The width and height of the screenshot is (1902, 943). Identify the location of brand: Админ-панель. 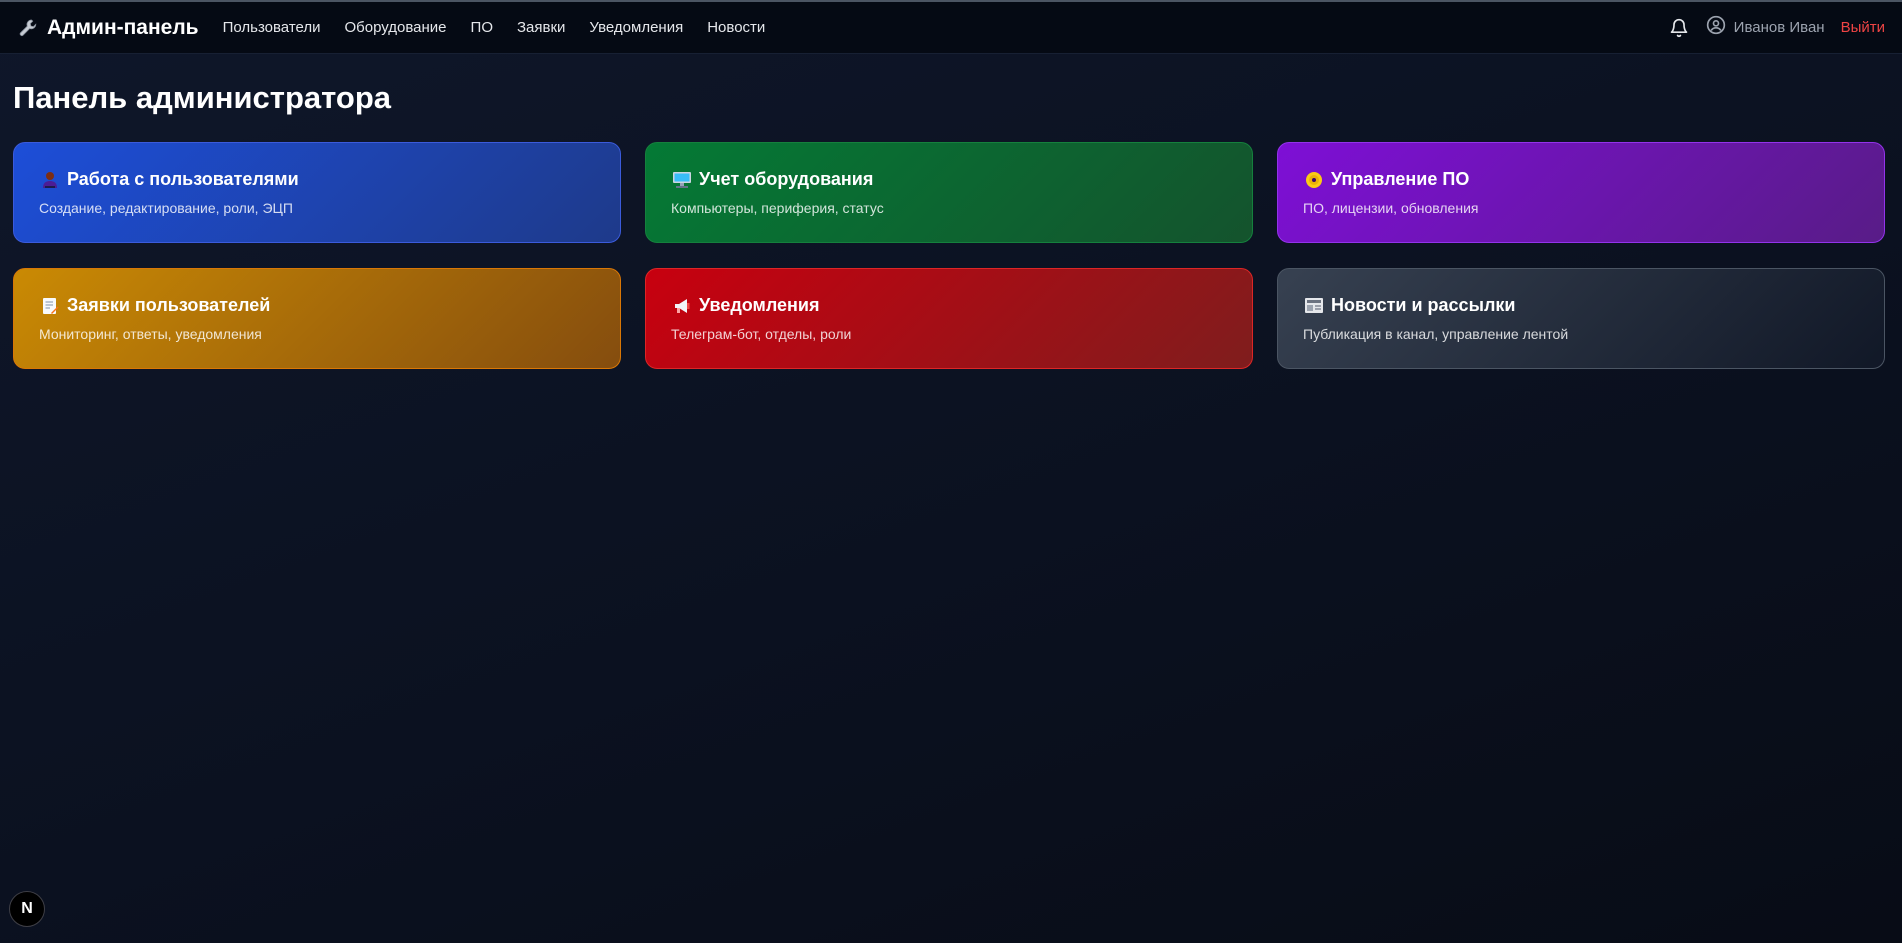
(108, 28).